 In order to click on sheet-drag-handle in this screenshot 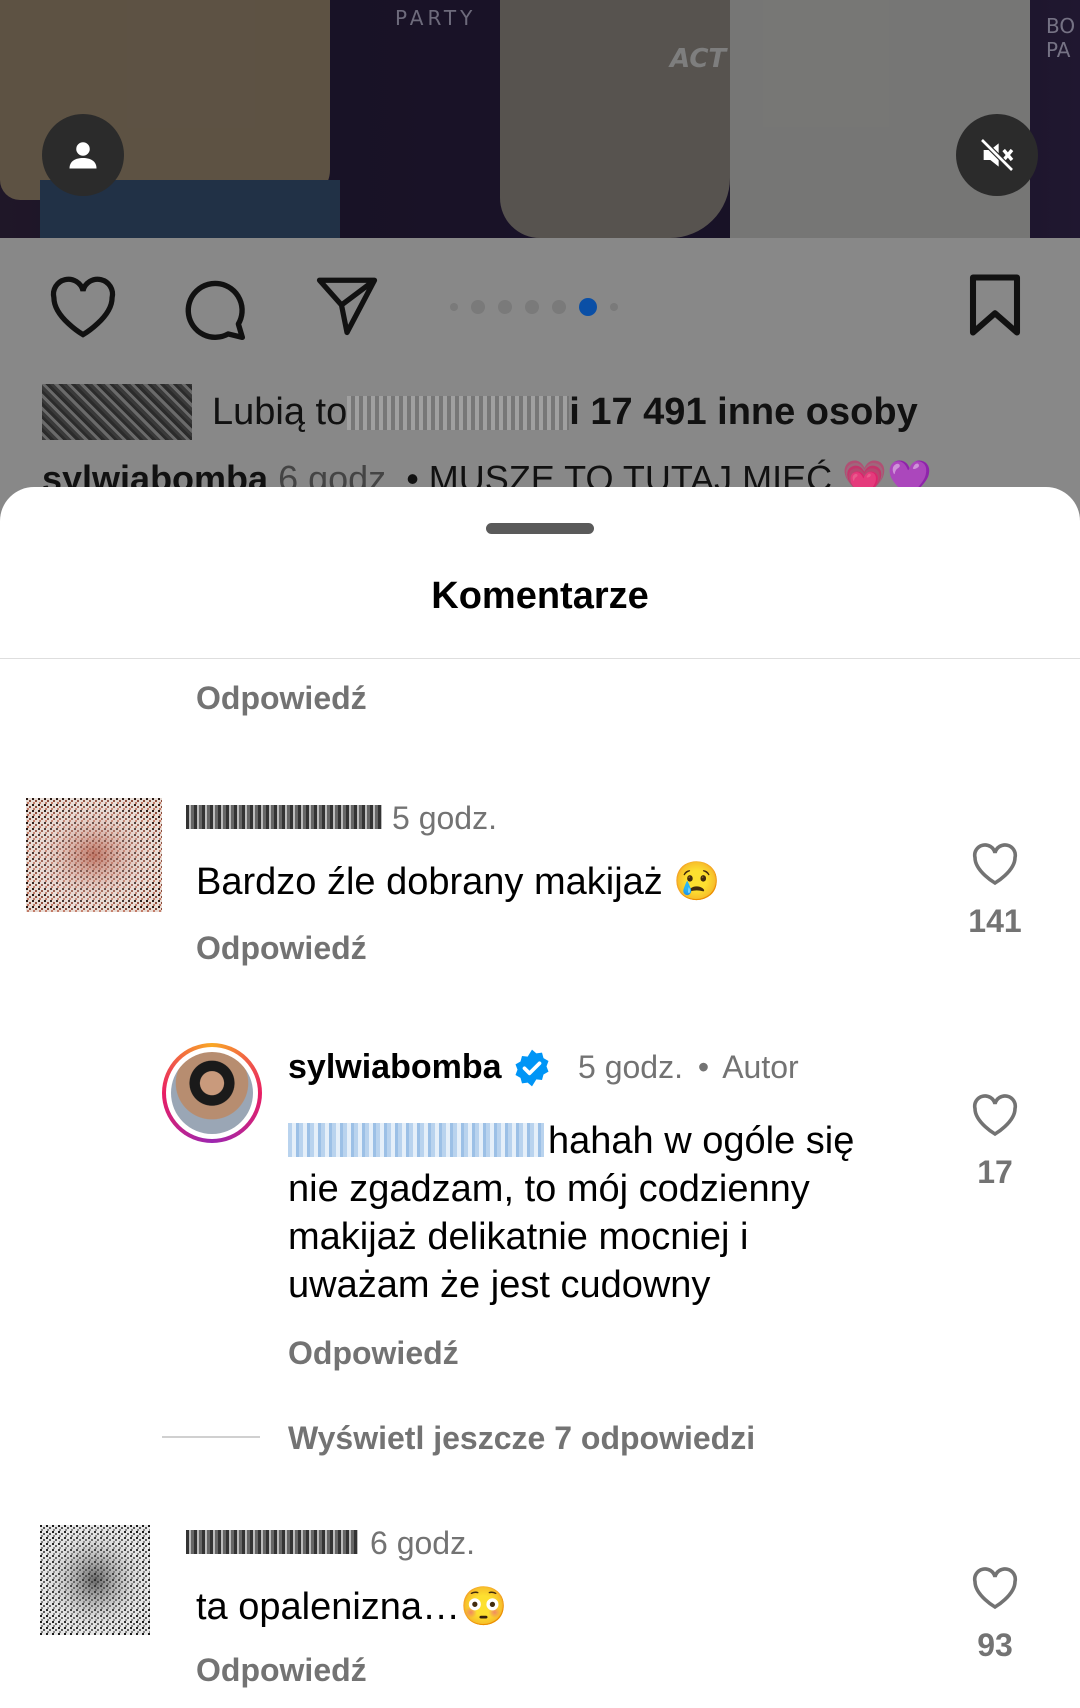, I will do `click(540, 528)`.